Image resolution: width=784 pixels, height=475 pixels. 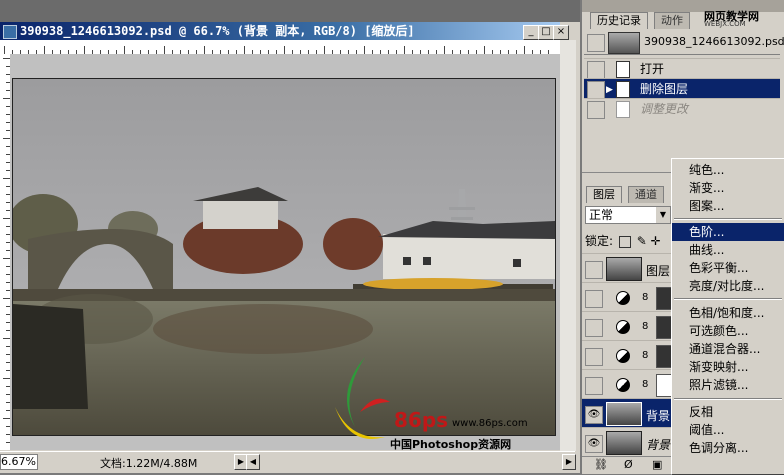 What do you see at coordinates (599, 241) in the screenshot?
I see `lock-label: 锁定:` at bounding box center [599, 241].